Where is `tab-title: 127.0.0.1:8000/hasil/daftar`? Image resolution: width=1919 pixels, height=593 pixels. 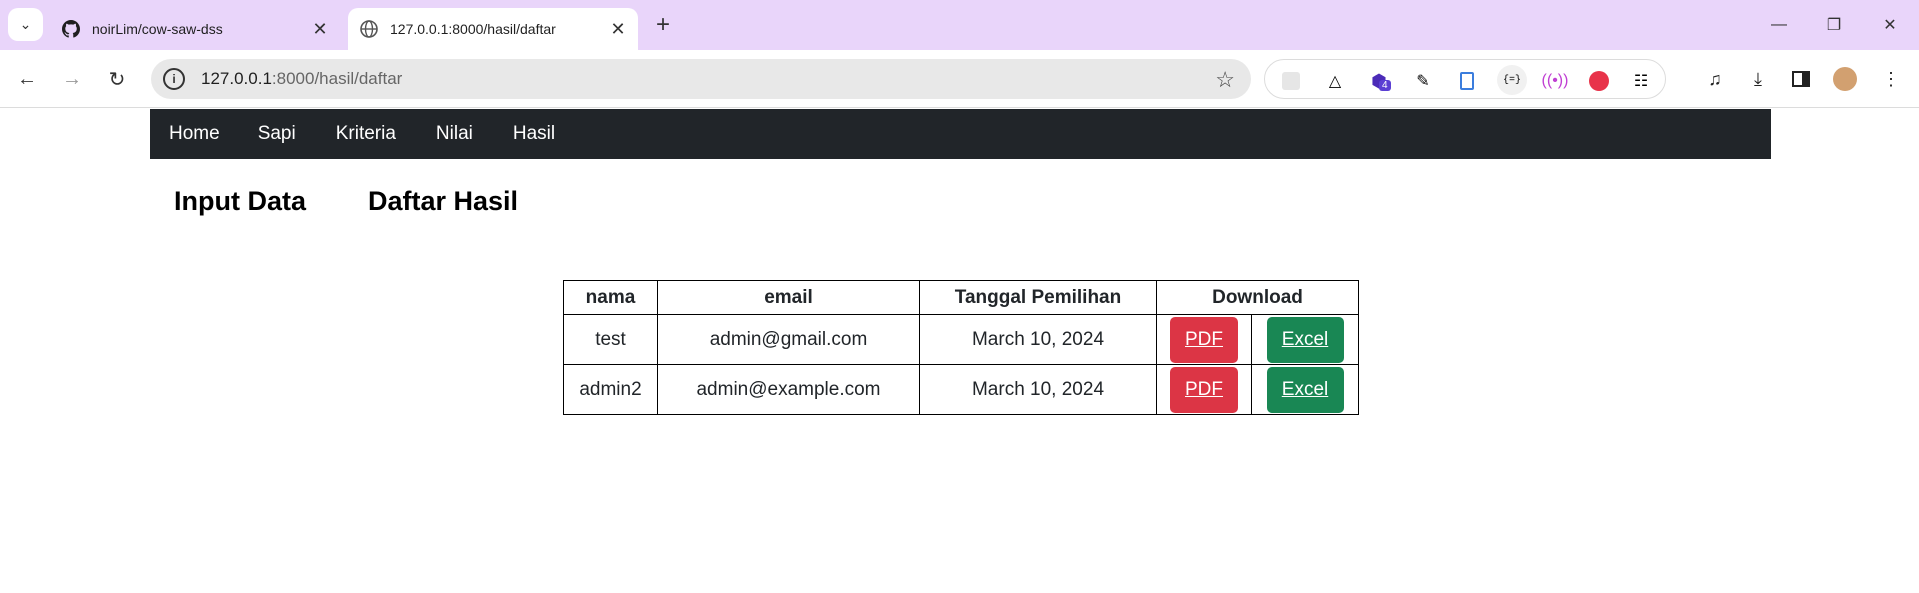
tab-title: 127.0.0.1:8000/hasil/daftar is located at coordinates (473, 29).